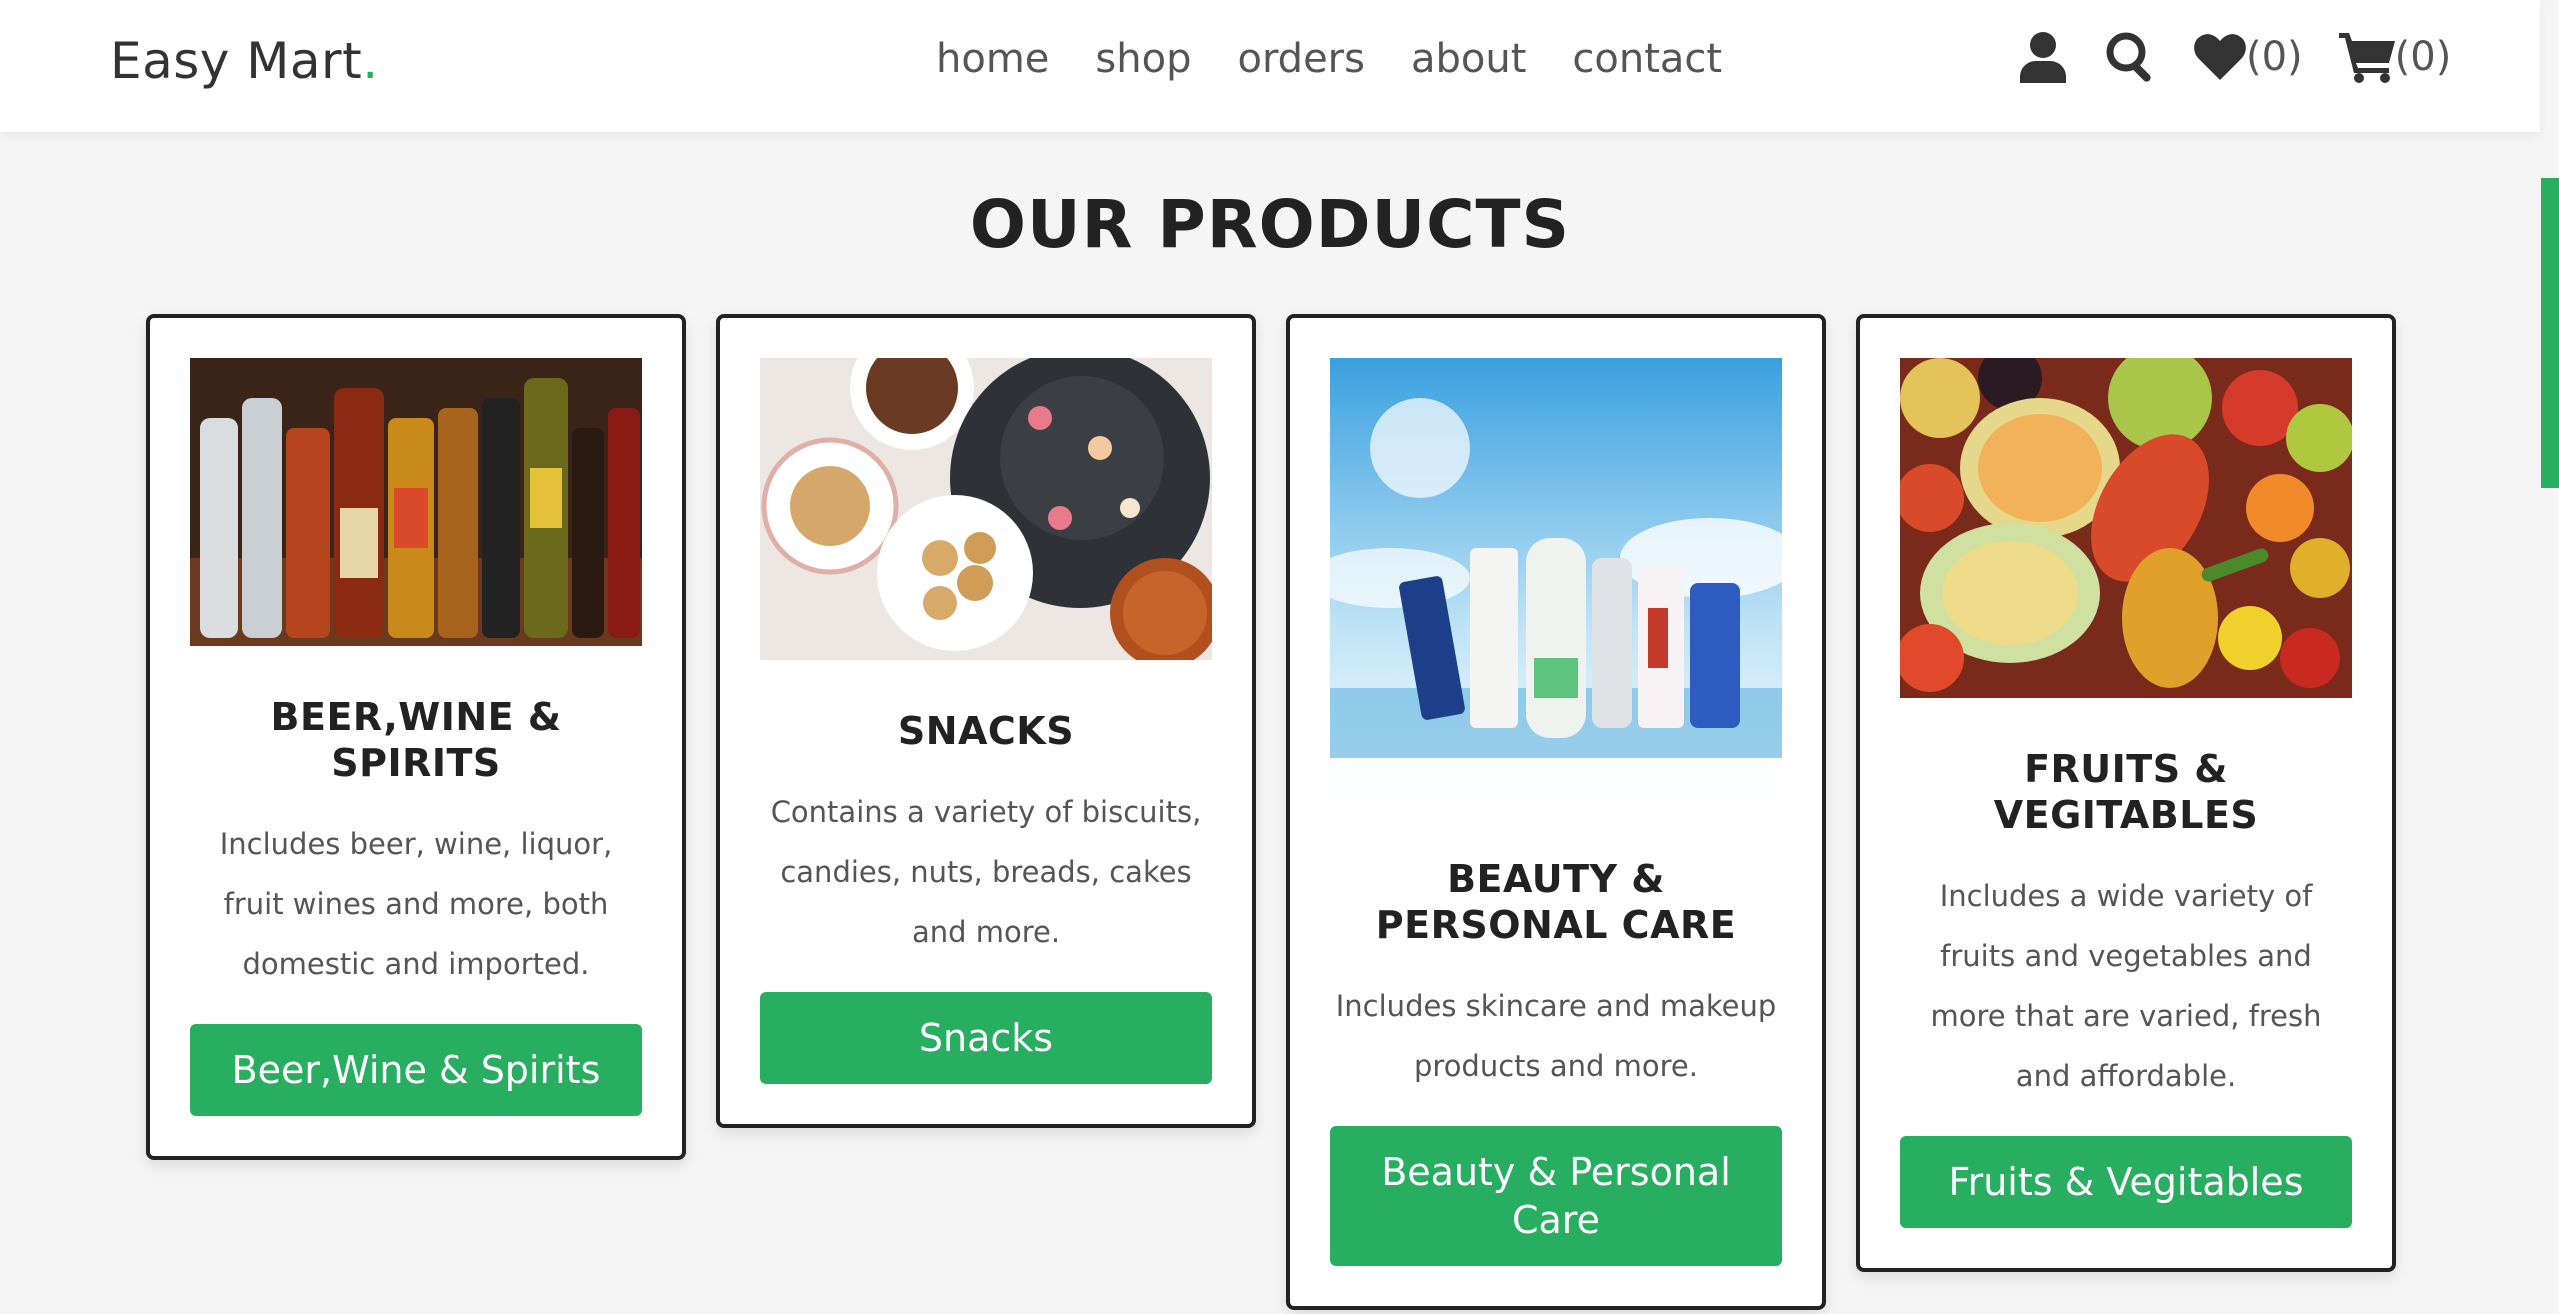 Image resolution: width=2559 pixels, height=1314 pixels. Describe the element at coordinates (2550, 333) in the screenshot. I see `scrollbar-thumb` at that location.